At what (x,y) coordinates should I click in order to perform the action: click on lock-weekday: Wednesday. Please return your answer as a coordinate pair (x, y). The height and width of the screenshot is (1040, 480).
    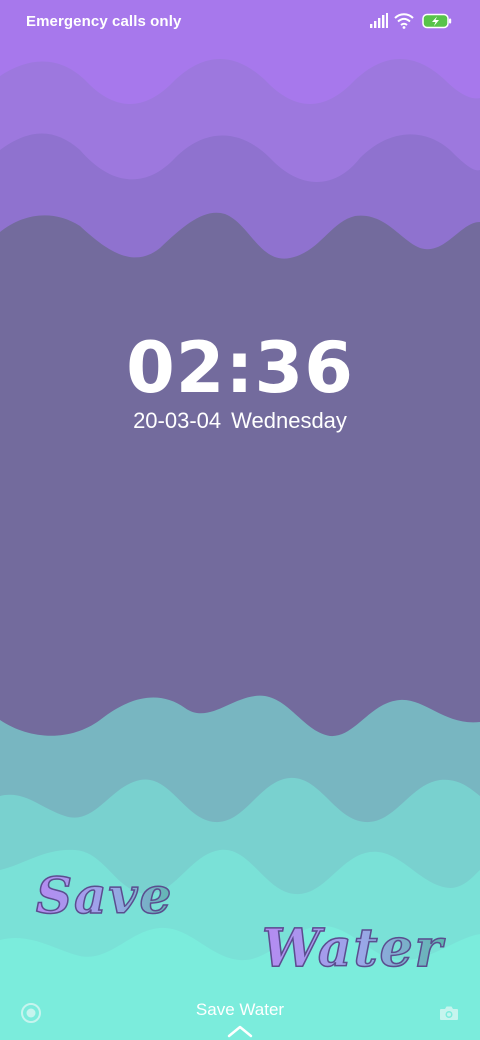
    Looking at the image, I should click on (289, 420).